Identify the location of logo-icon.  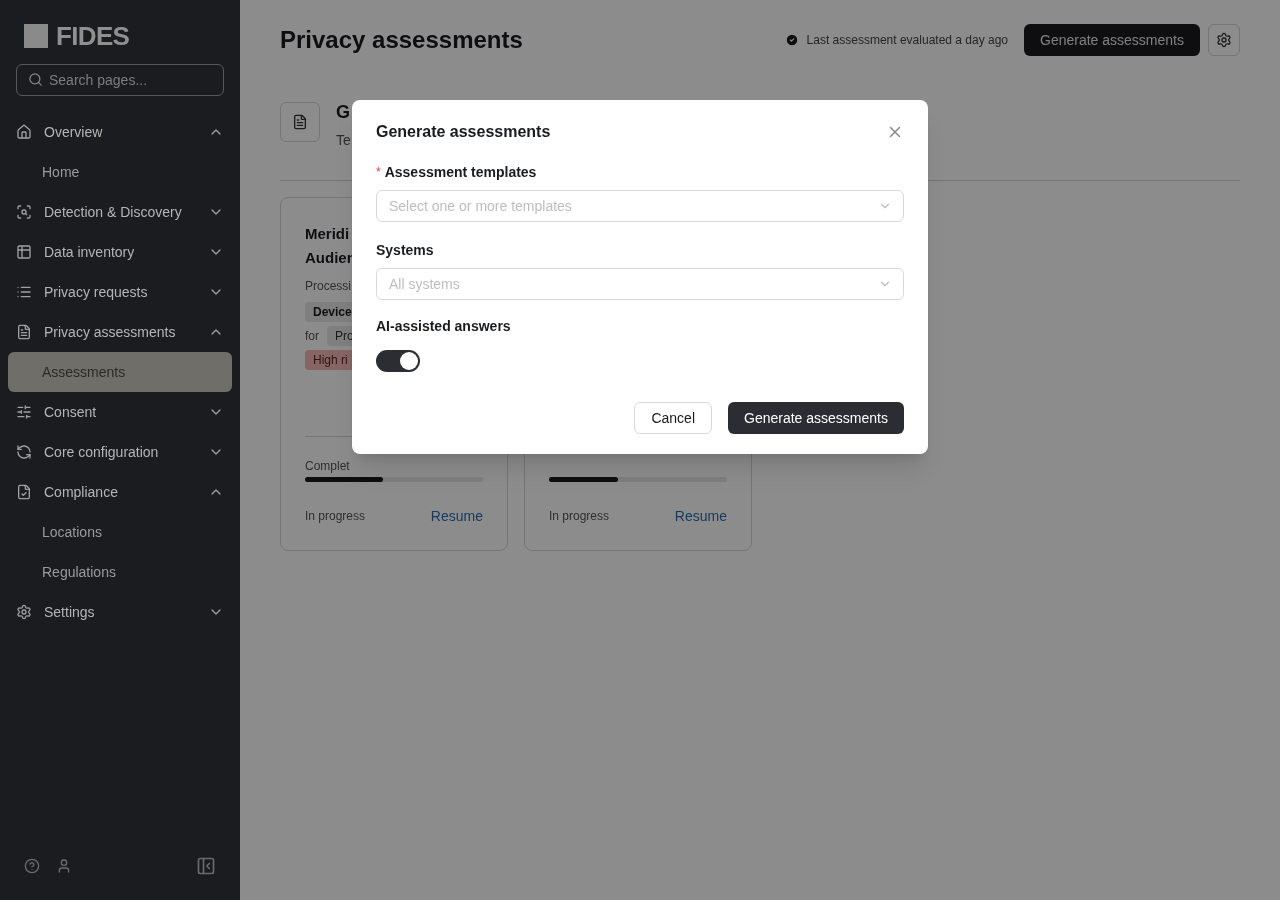
(36, 36).